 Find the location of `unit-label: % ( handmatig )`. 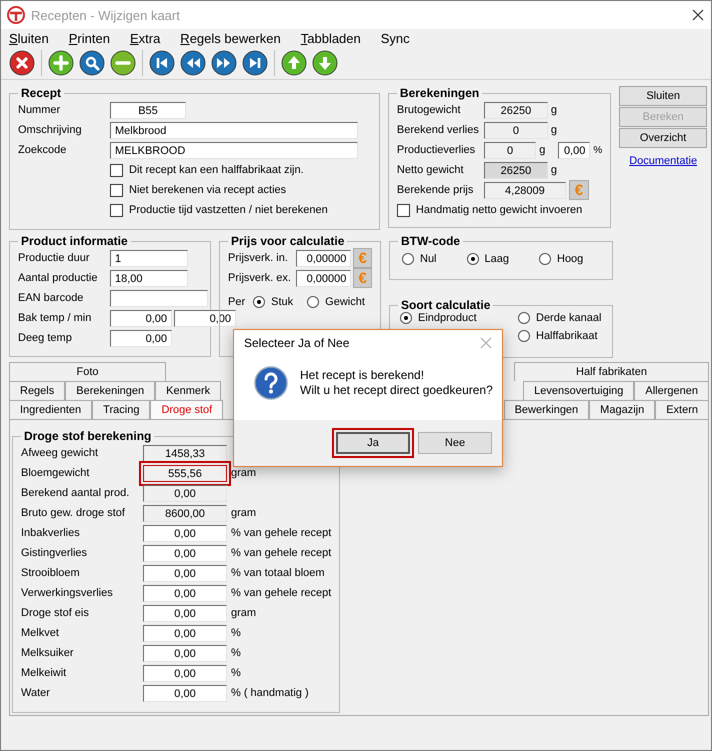

unit-label: % ( handmatig ) is located at coordinates (270, 693).